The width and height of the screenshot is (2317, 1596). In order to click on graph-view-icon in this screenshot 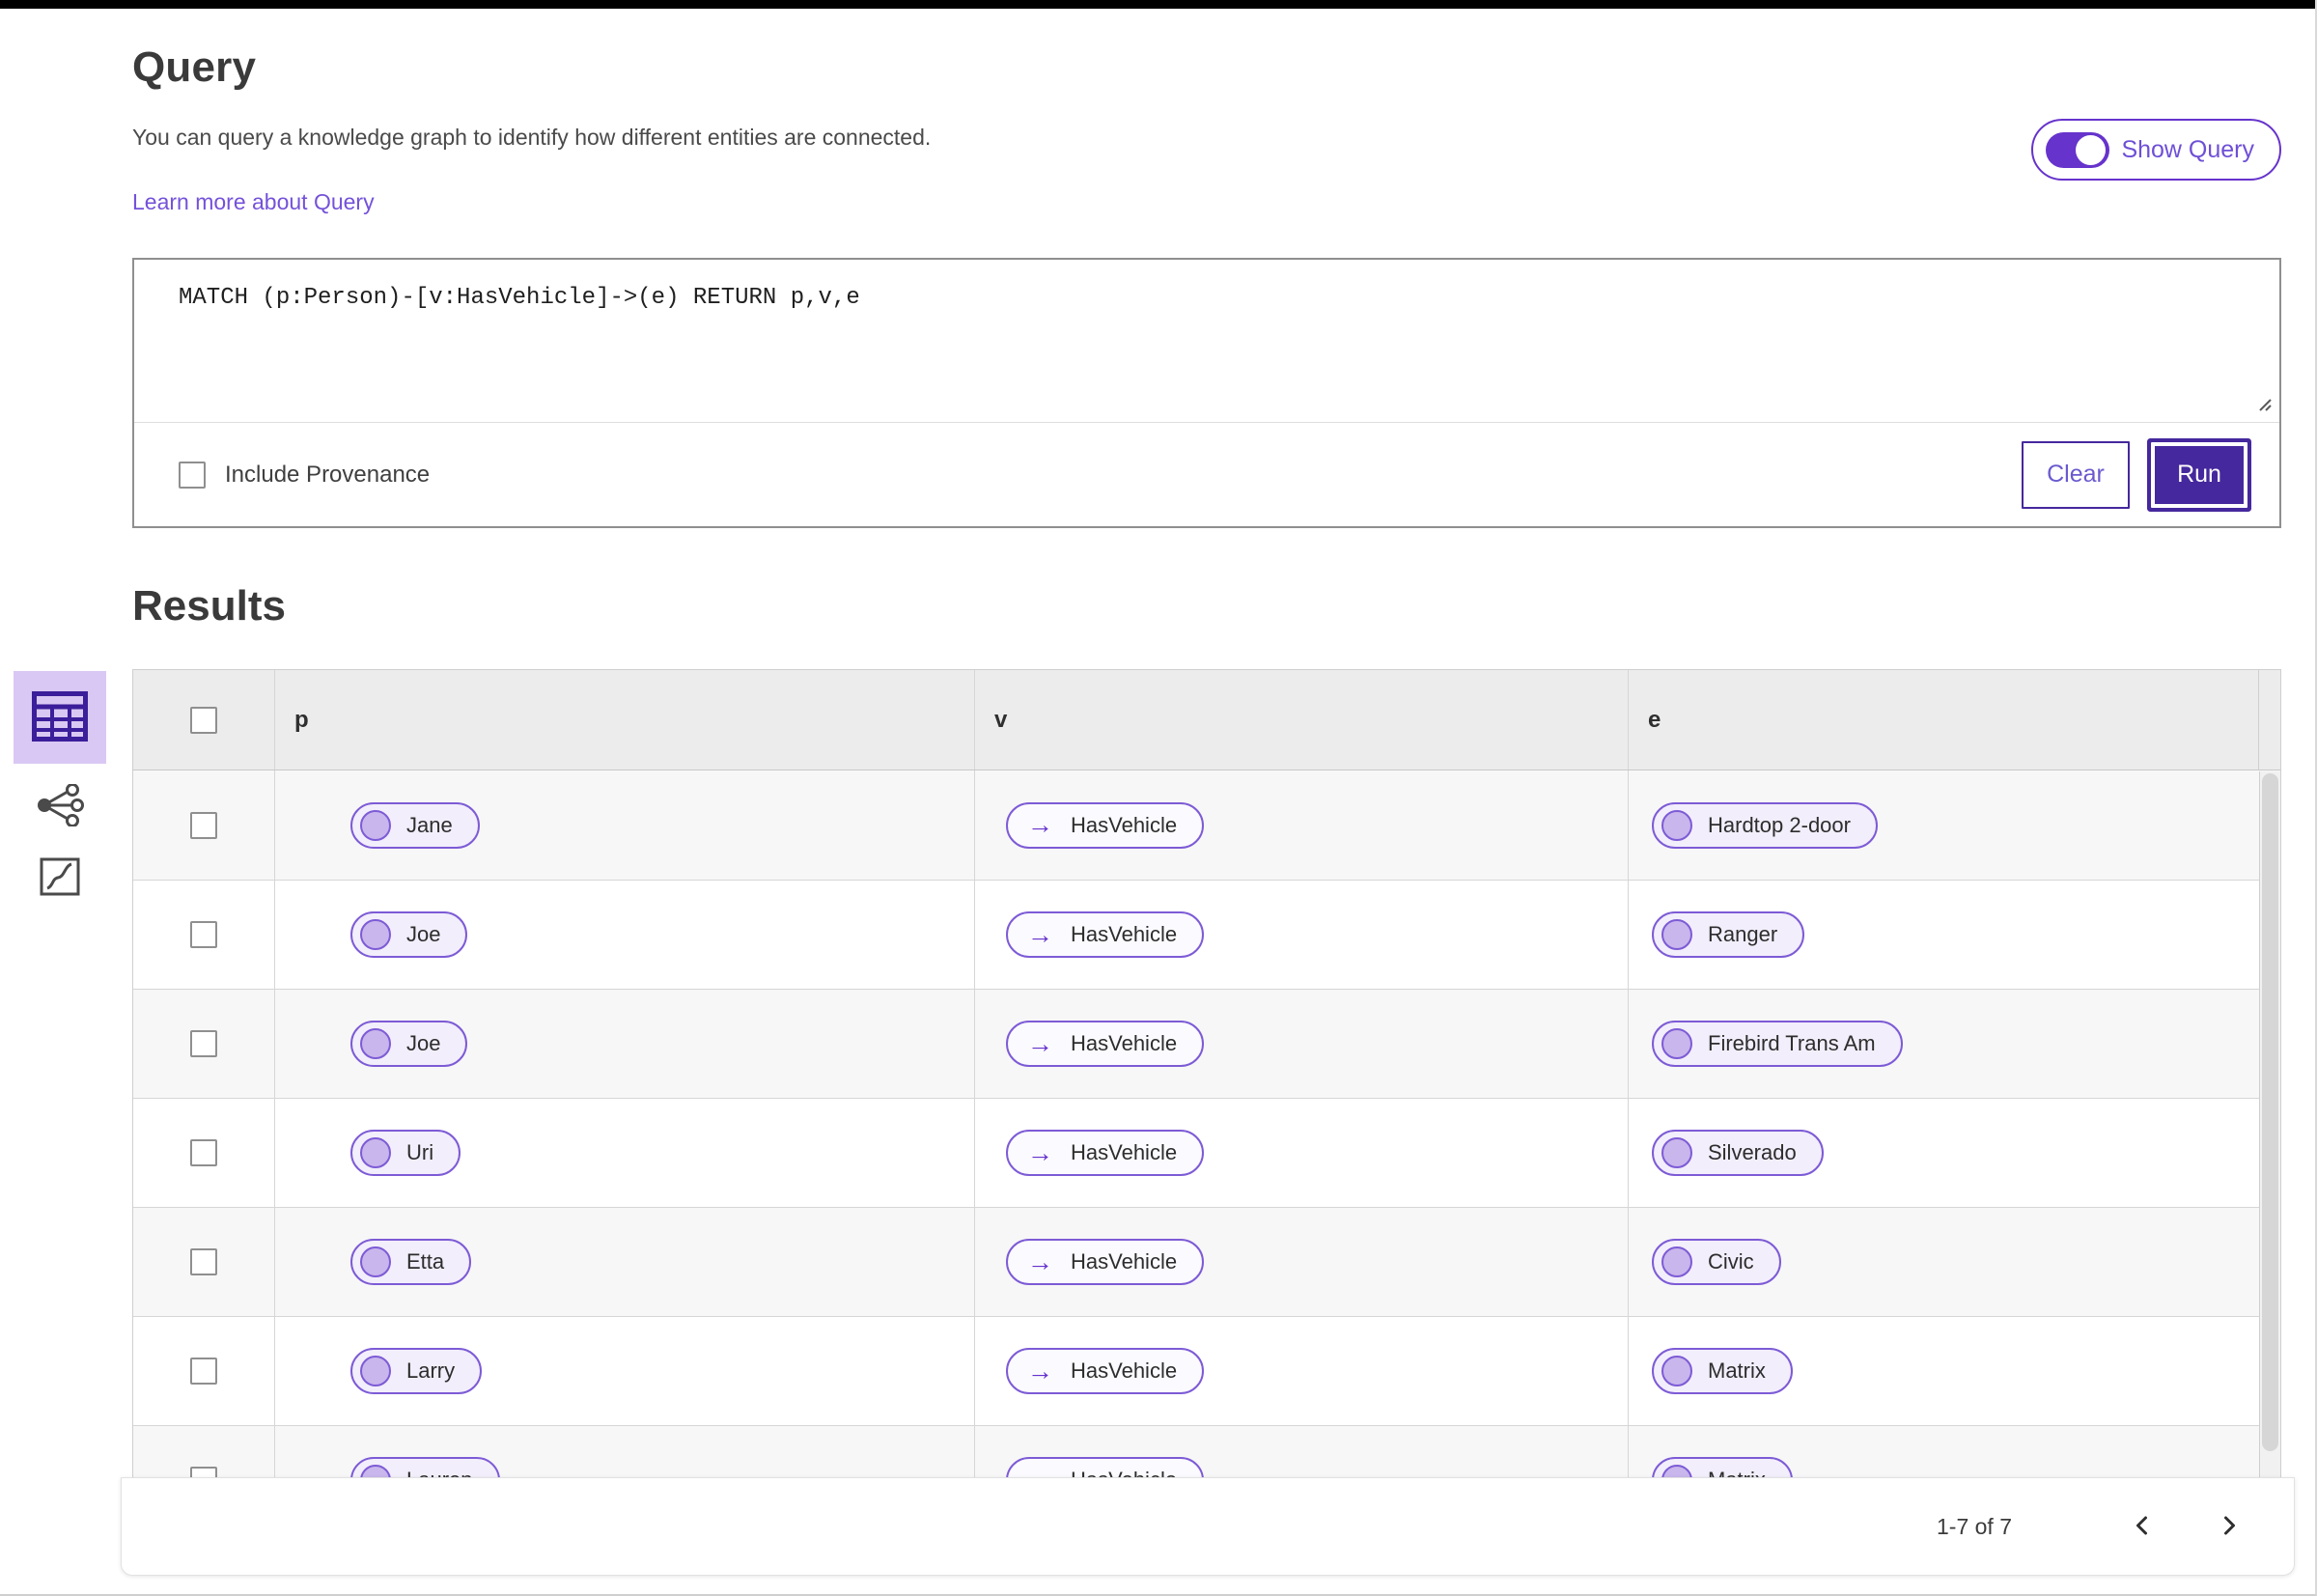, I will do `click(60, 806)`.